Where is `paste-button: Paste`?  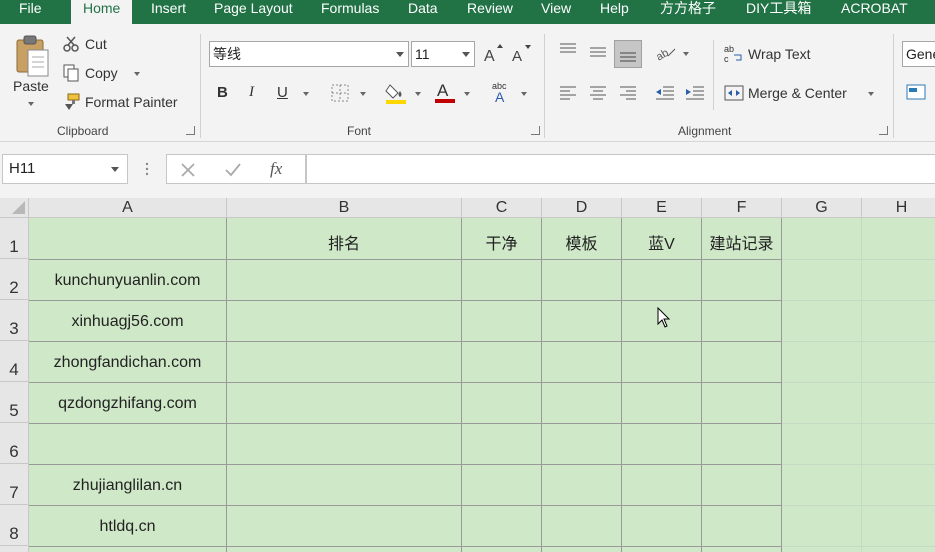
paste-button: Paste is located at coordinates (31, 86).